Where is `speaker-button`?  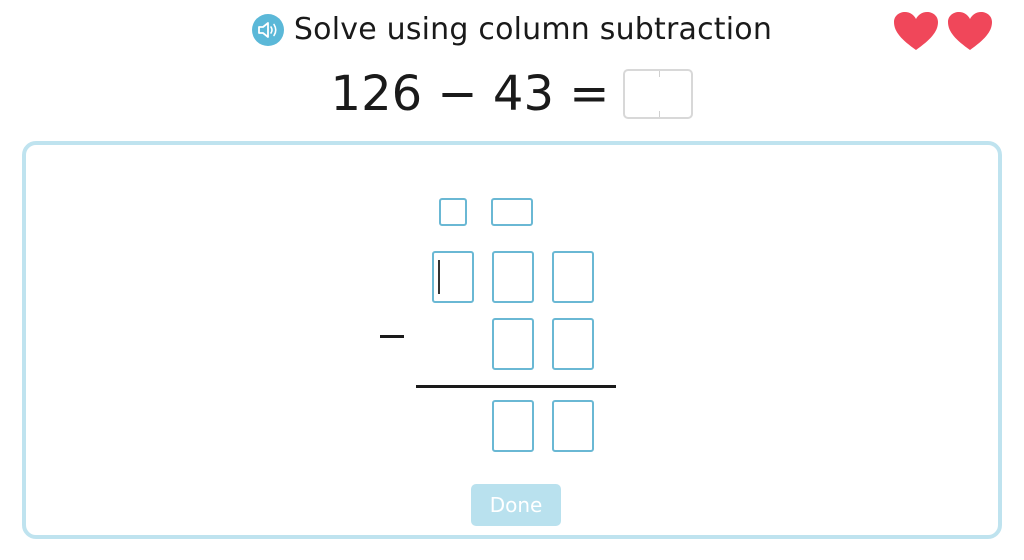 speaker-button is located at coordinates (267, 29).